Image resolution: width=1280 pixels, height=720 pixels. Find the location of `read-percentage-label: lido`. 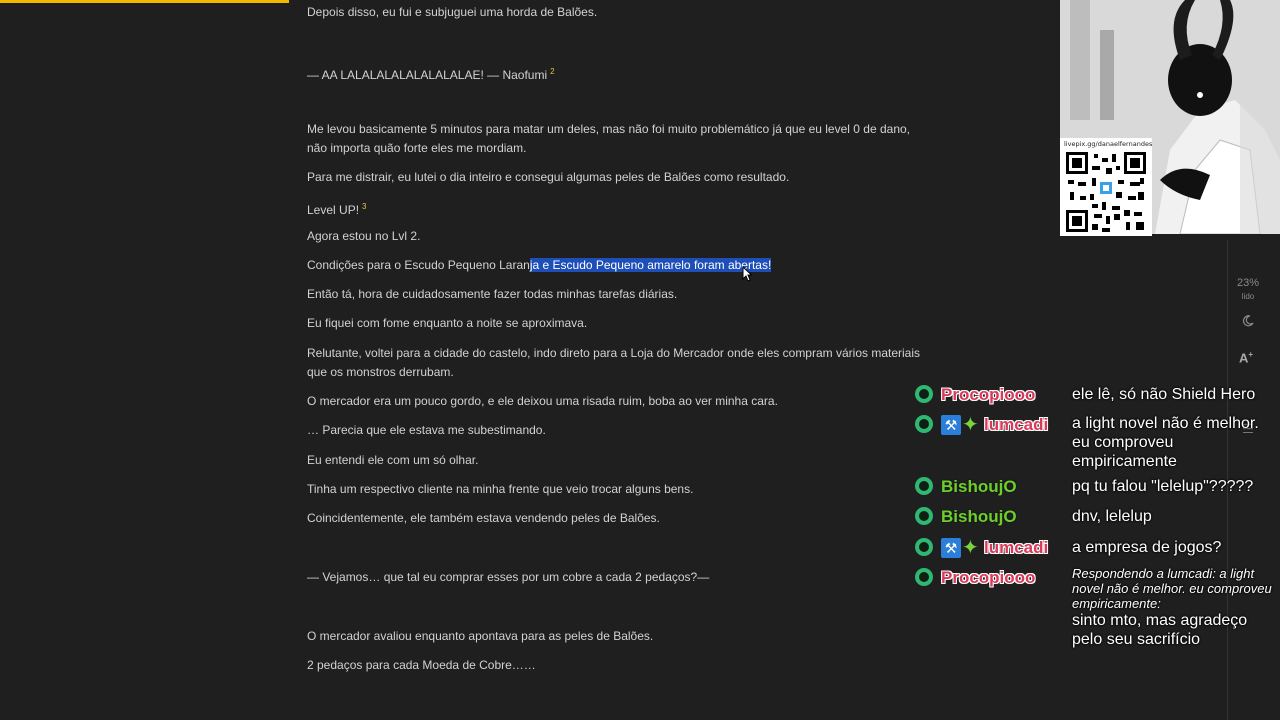

read-percentage-label: lido is located at coordinates (1248, 296).